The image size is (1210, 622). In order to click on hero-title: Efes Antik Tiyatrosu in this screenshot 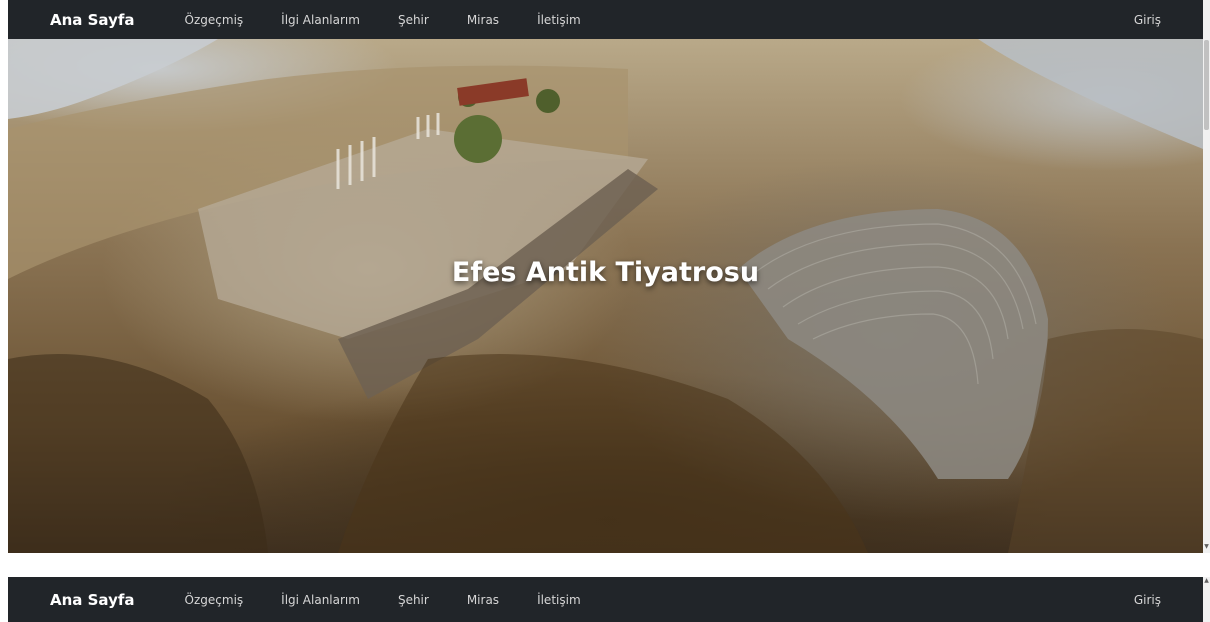, I will do `click(605, 272)`.